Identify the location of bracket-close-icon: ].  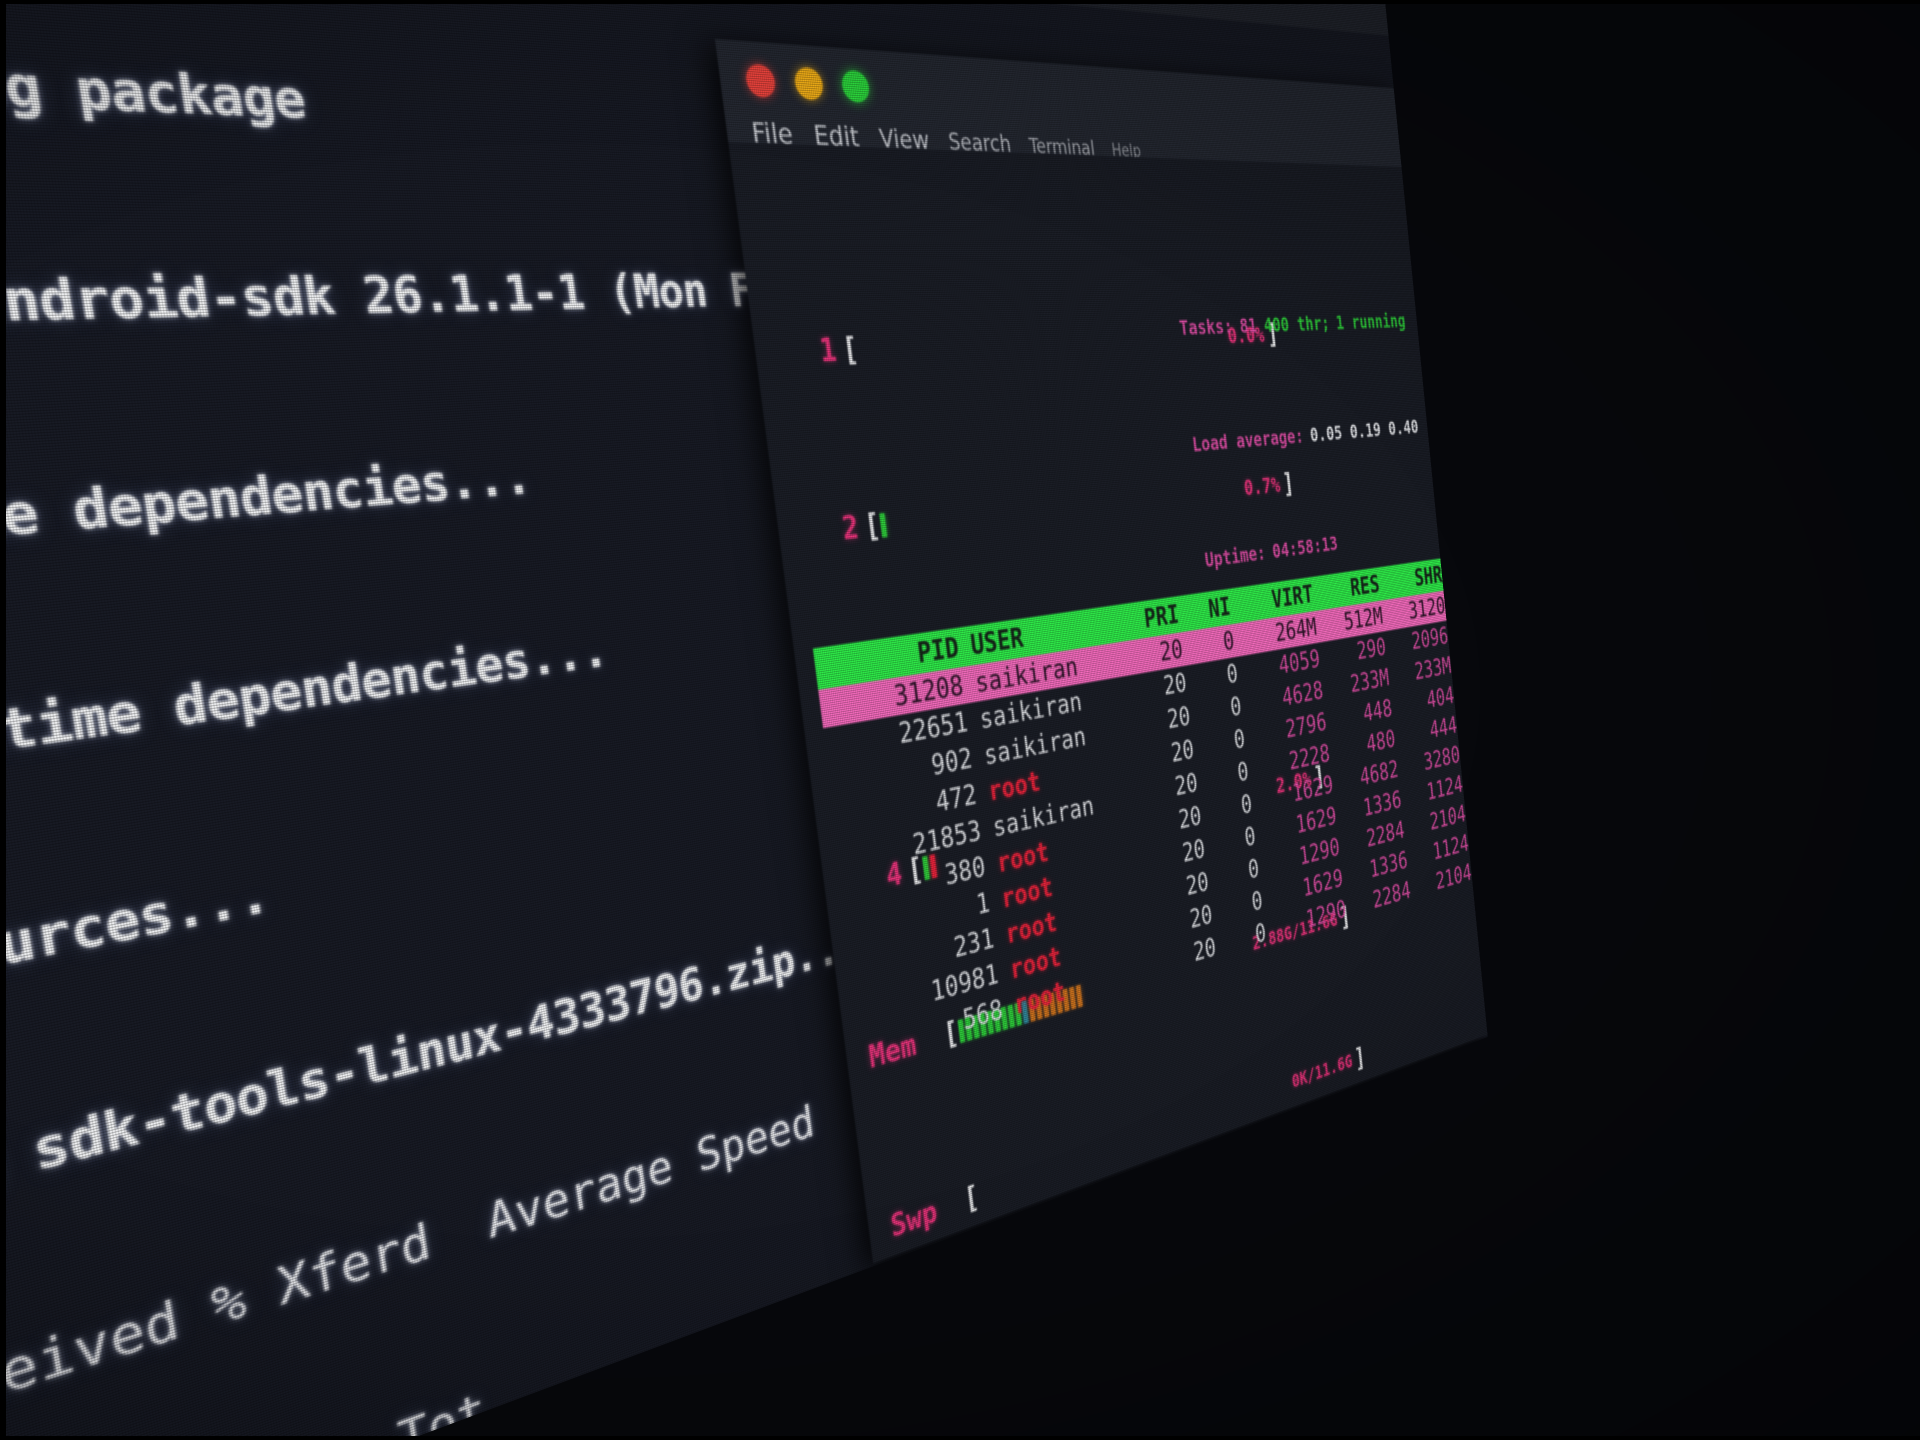
(1360, 1058).